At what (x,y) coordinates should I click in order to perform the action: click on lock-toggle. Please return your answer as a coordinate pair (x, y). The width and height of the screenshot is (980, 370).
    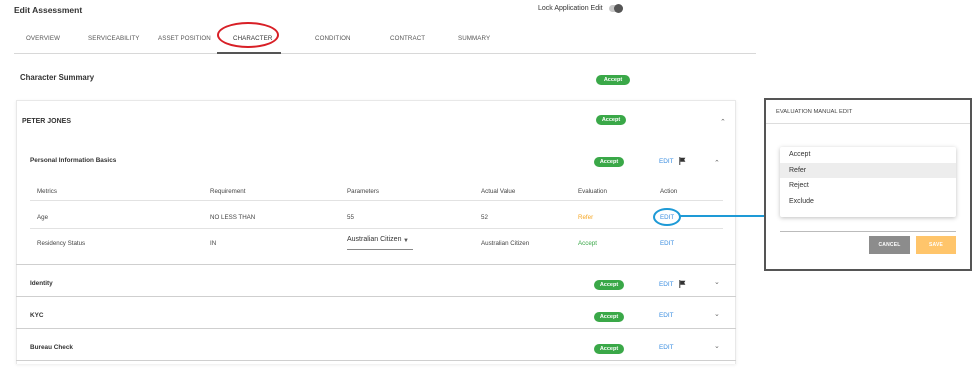
    Looking at the image, I should click on (615, 8).